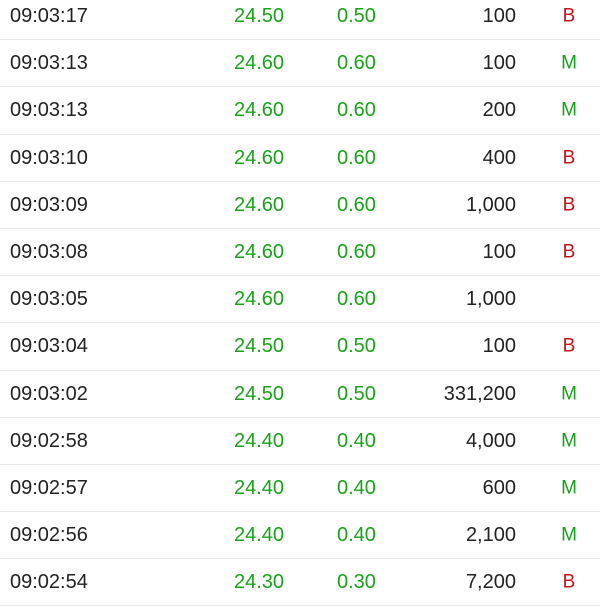 The image size is (600, 606). Describe the element at coordinates (490, 440) in the screenshot. I see `trade-volume: 4,000` at that location.